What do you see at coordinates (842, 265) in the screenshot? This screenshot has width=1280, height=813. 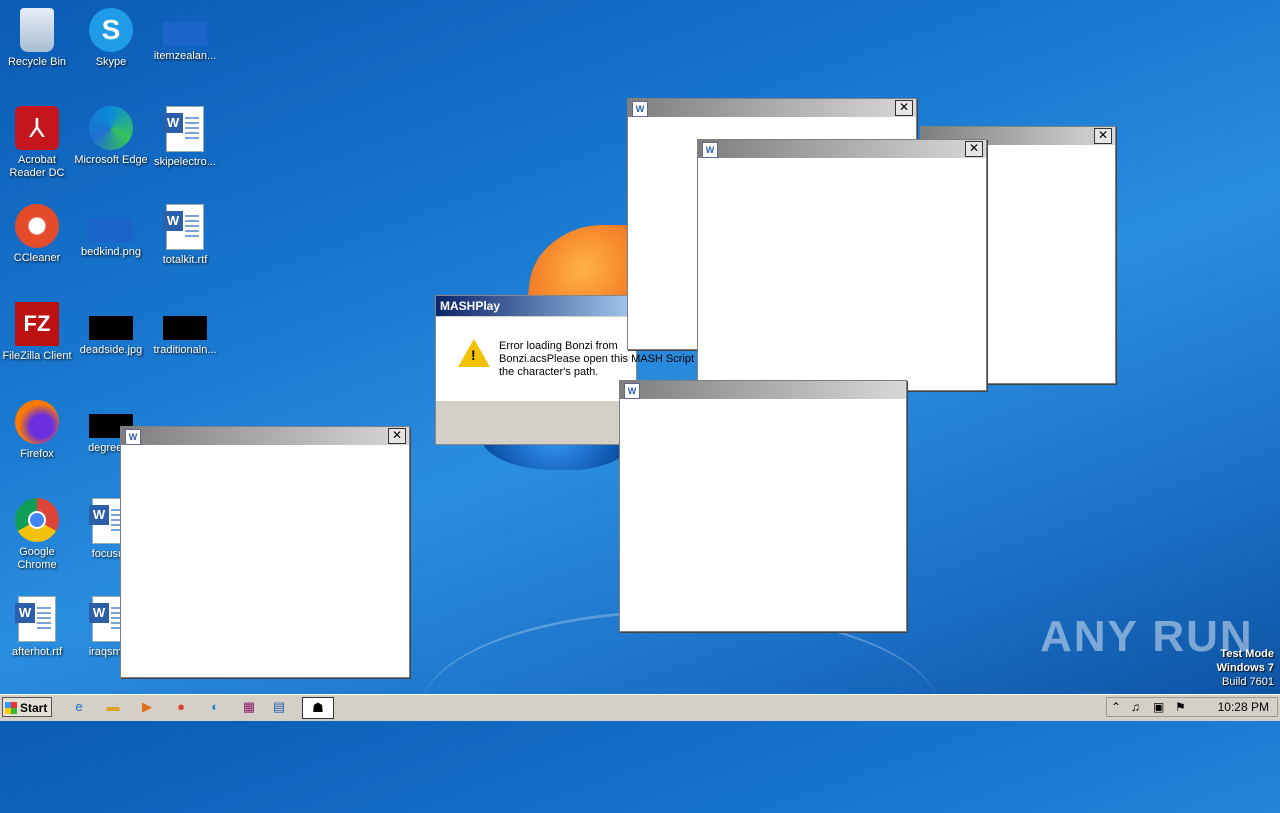 I see `popup-window-3: W ✕` at bounding box center [842, 265].